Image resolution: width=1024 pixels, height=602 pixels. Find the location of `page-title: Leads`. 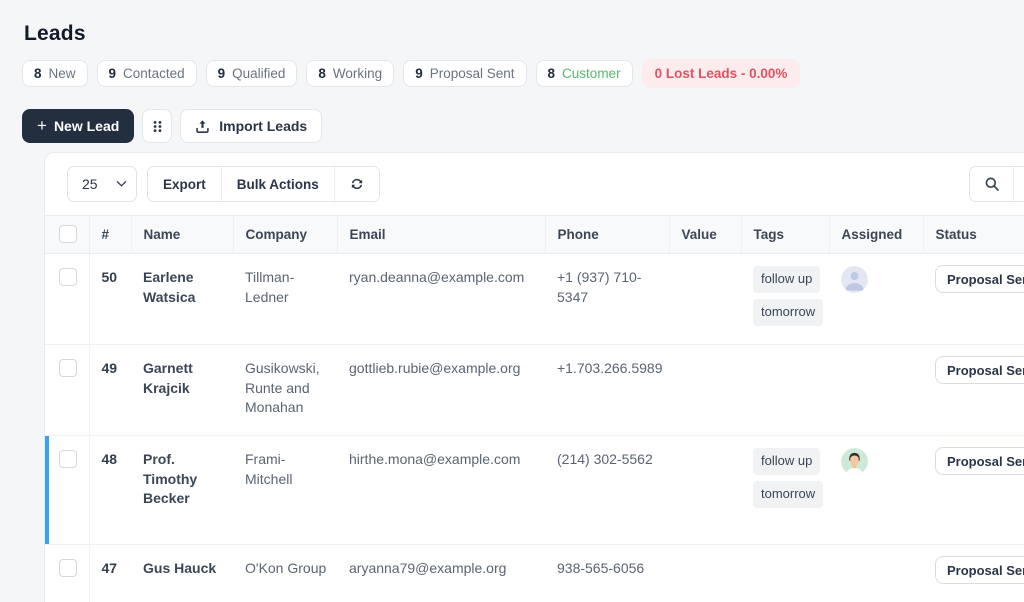

page-title: Leads is located at coordinates (55, 33).